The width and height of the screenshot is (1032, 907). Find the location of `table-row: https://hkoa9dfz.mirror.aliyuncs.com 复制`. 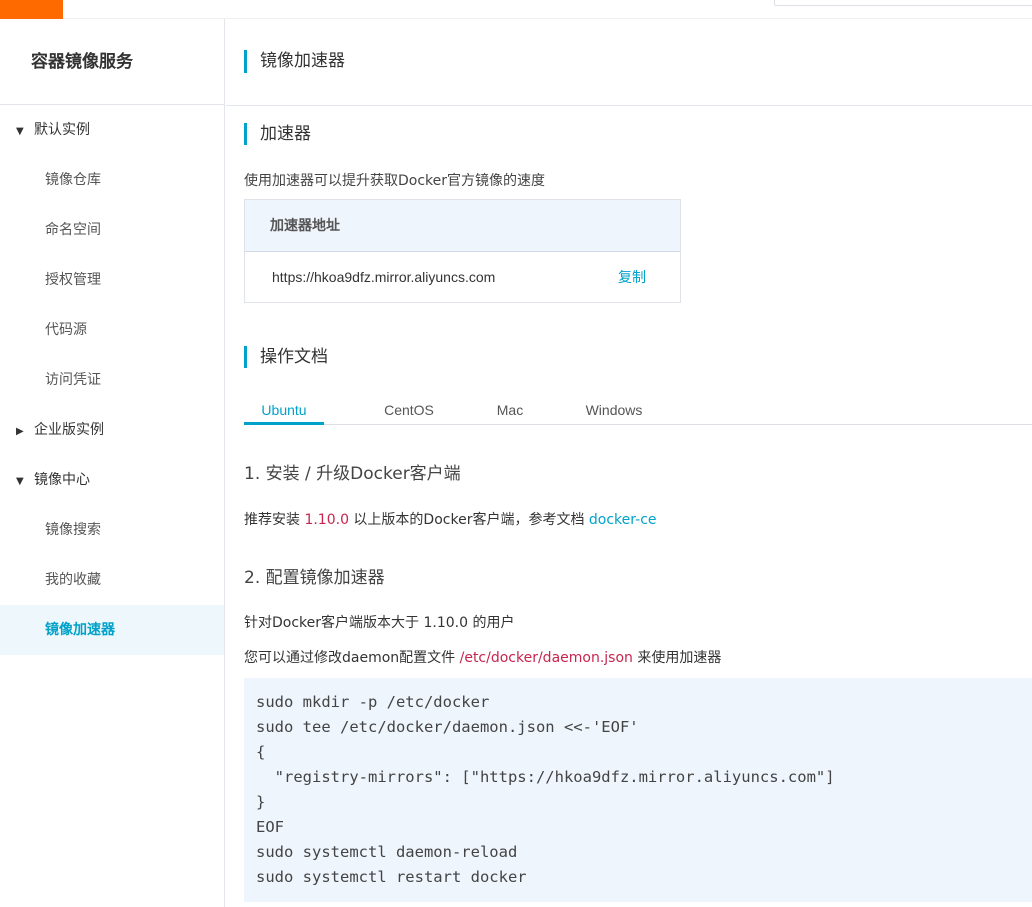

table-row: https://hkoa9dfz.mirror.aliyuncs.com 复制 is located at coordinates (462, 277).